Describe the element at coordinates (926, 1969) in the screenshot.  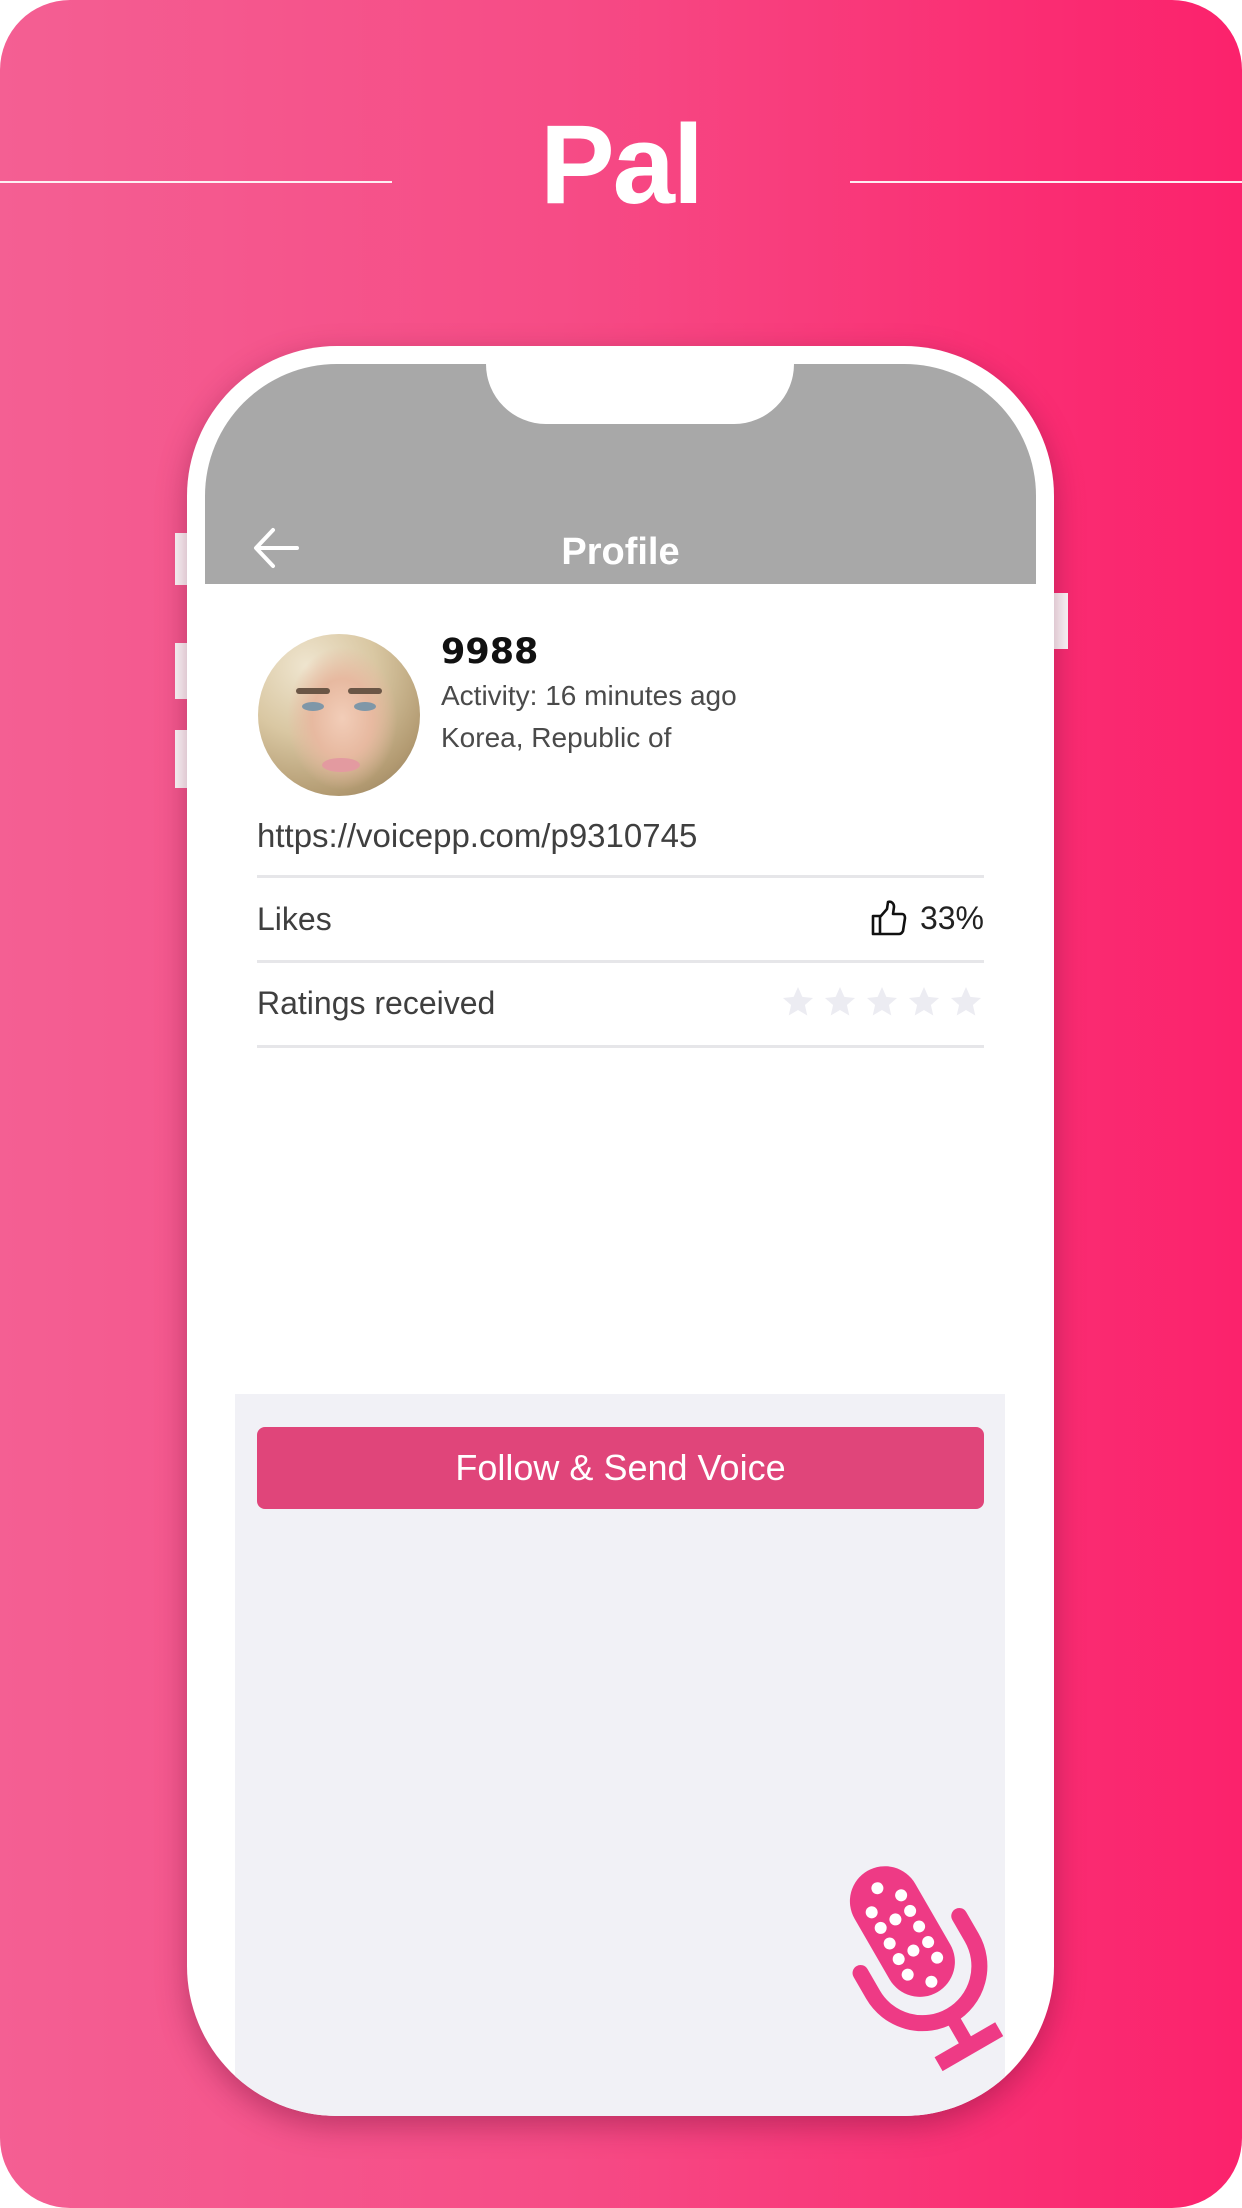
I see `microphone-icon` at that location.